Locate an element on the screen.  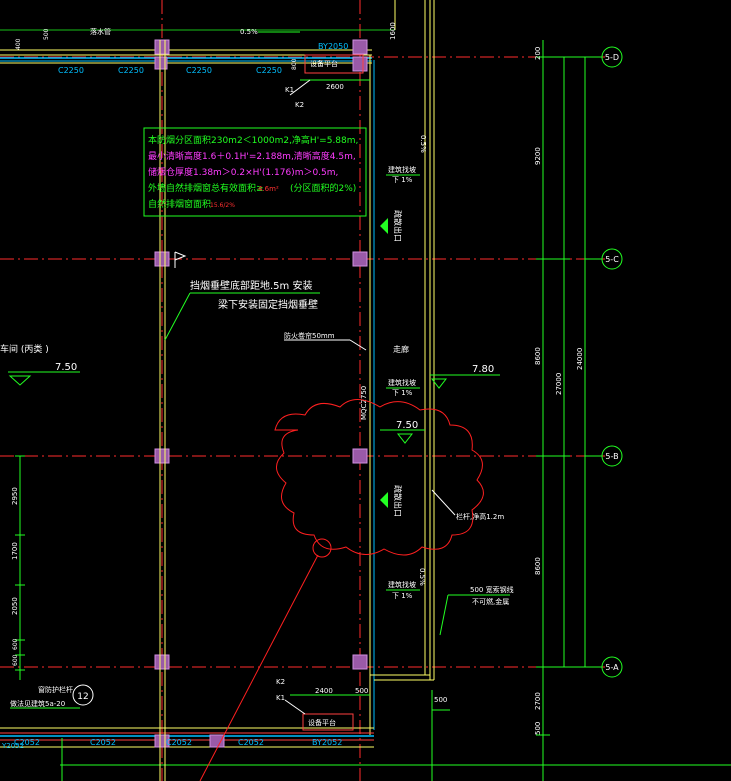
drawing-label: 400 is located at coordinates (18, 44).